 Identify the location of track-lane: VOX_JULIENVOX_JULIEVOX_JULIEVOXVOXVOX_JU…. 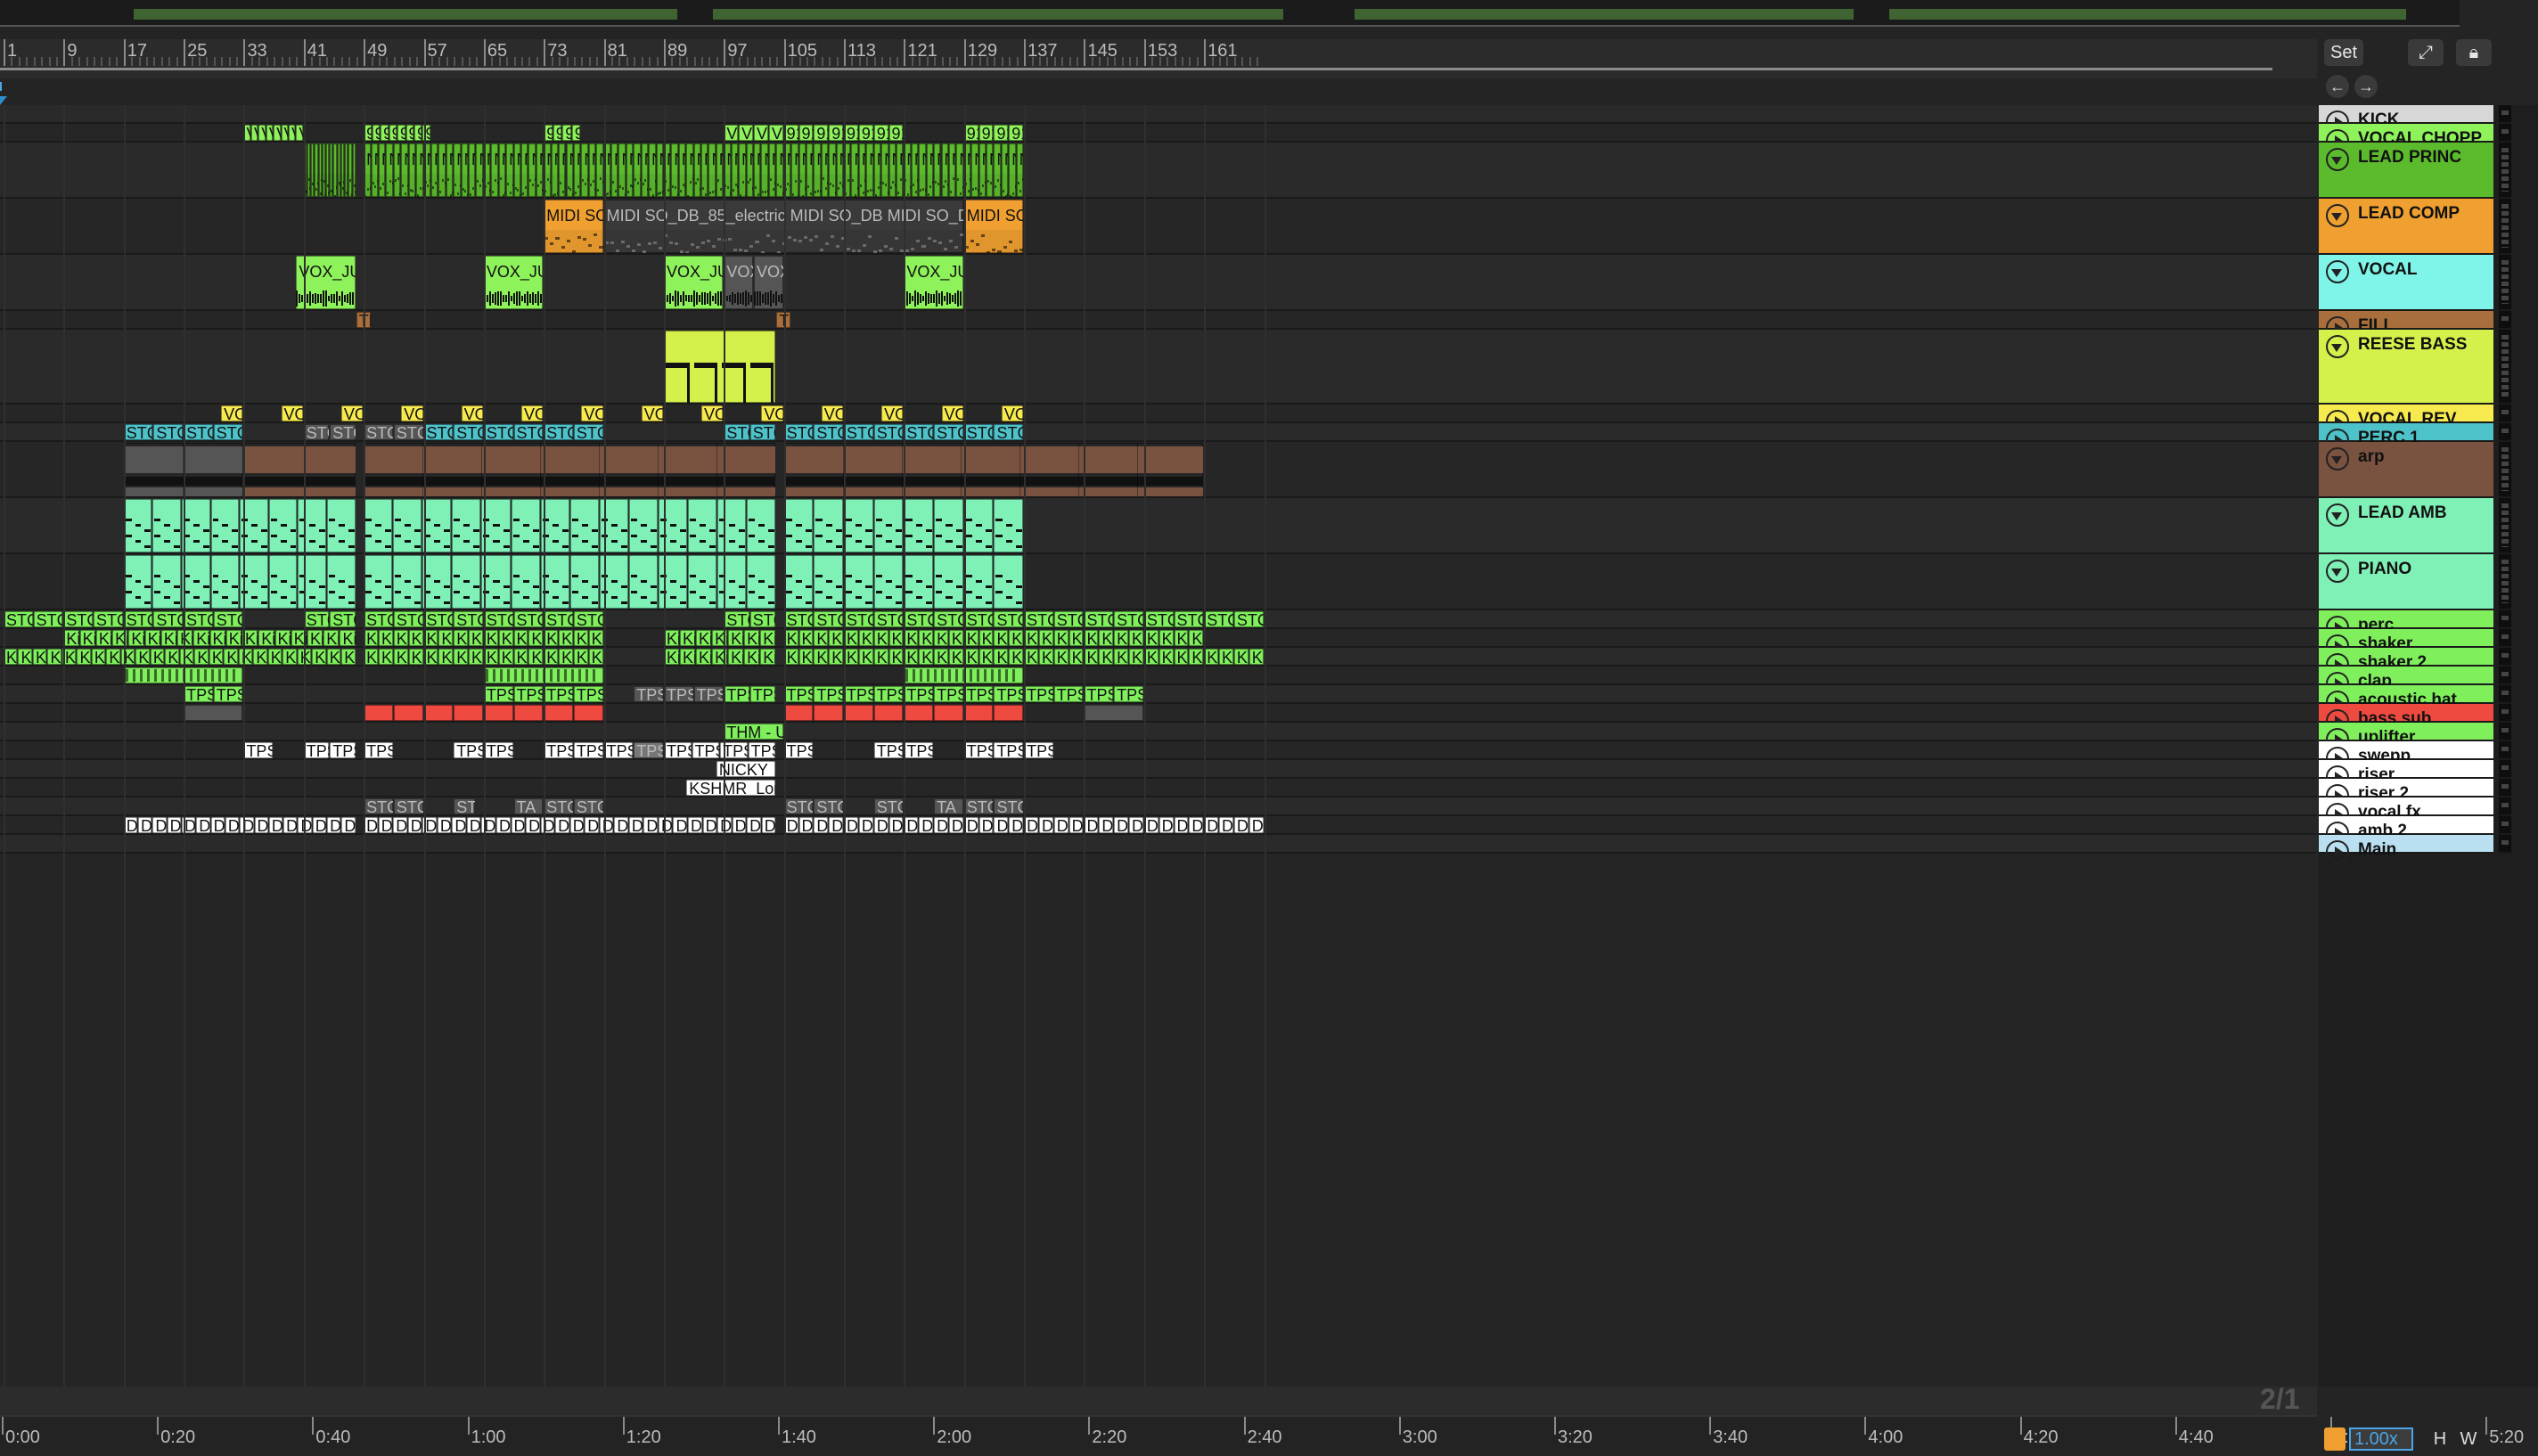
(1158, 283).